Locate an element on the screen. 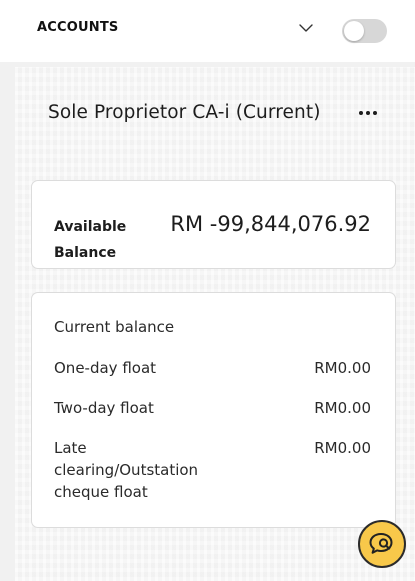 Image resolution: width=415 pixels, height=581 pixels. available-balance-value: RM -99,844,076.92 is located at coordinates (270, 224).